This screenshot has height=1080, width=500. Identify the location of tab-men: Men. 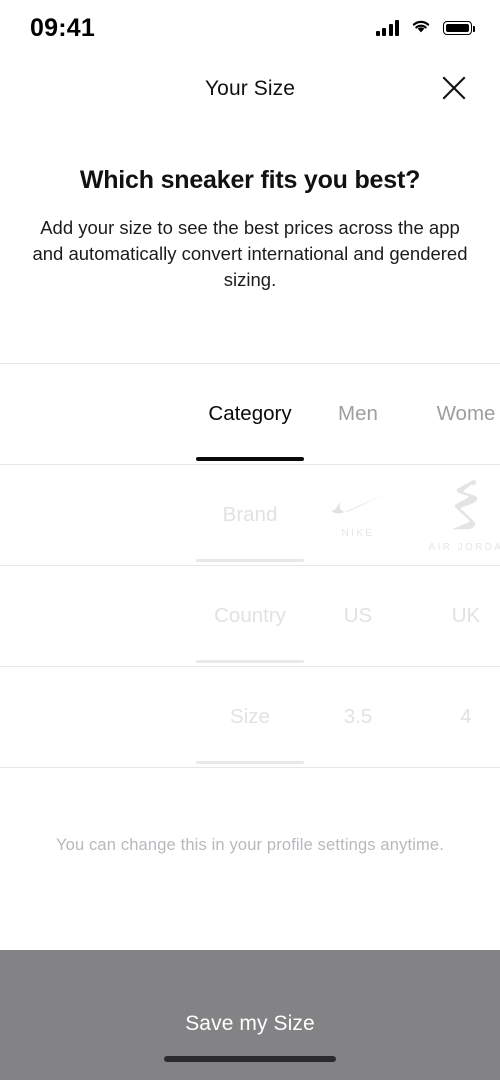
(358, 414).